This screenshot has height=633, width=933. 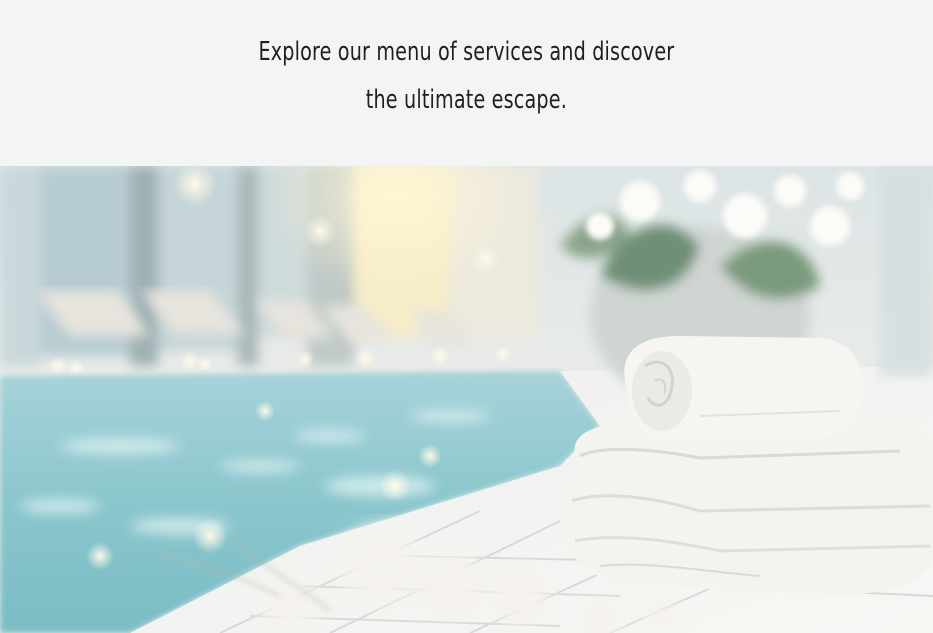 I want to click on intro-line-2: the ultimate escape., so click(x=466, y=100).